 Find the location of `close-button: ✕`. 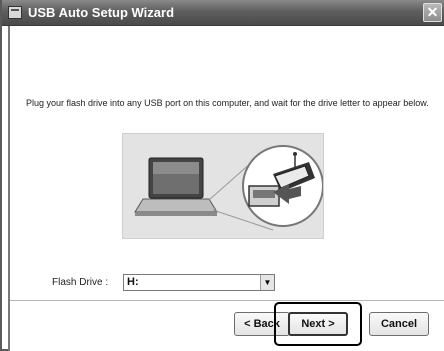

close-button: ✕ is located at coordinates (432, 12).